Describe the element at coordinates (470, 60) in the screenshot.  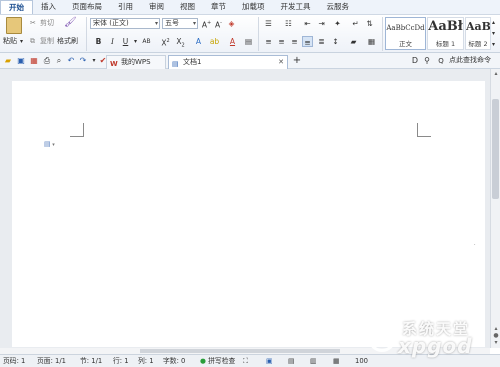
I see `command-search: 点此查找命令` at that location.